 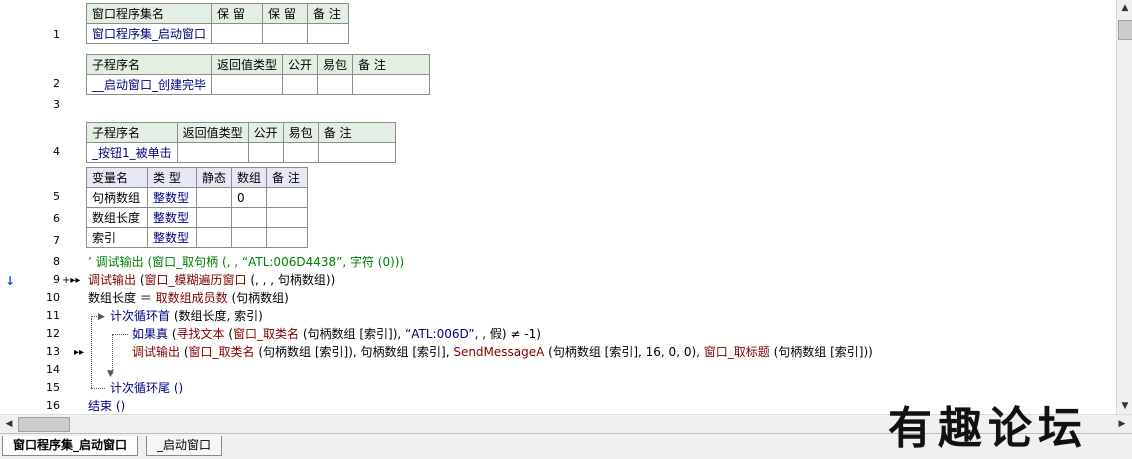 What do you see at coordinates (53, 333) in the screenshot?
I see `line-number: 12` at bounding box center [53, 333].